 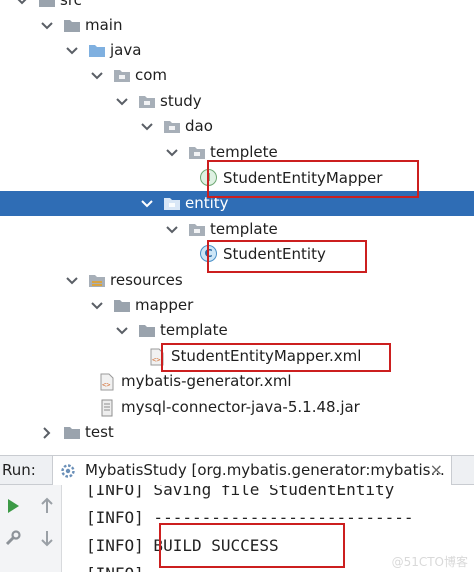 What do you see at coordinates (104, 25) in the screenshot?
I see `tree-item-label: main` at bounding box center [104, 25].